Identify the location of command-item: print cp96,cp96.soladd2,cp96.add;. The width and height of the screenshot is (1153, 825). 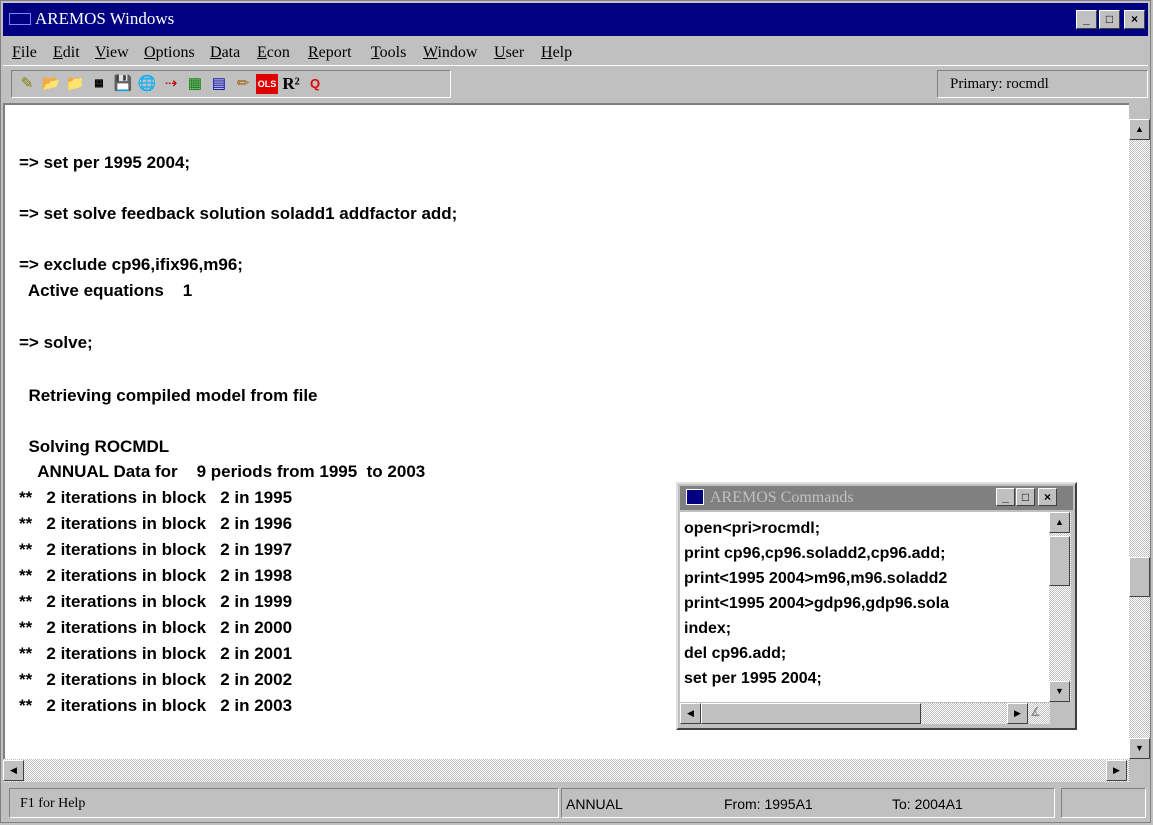
(814, 554).